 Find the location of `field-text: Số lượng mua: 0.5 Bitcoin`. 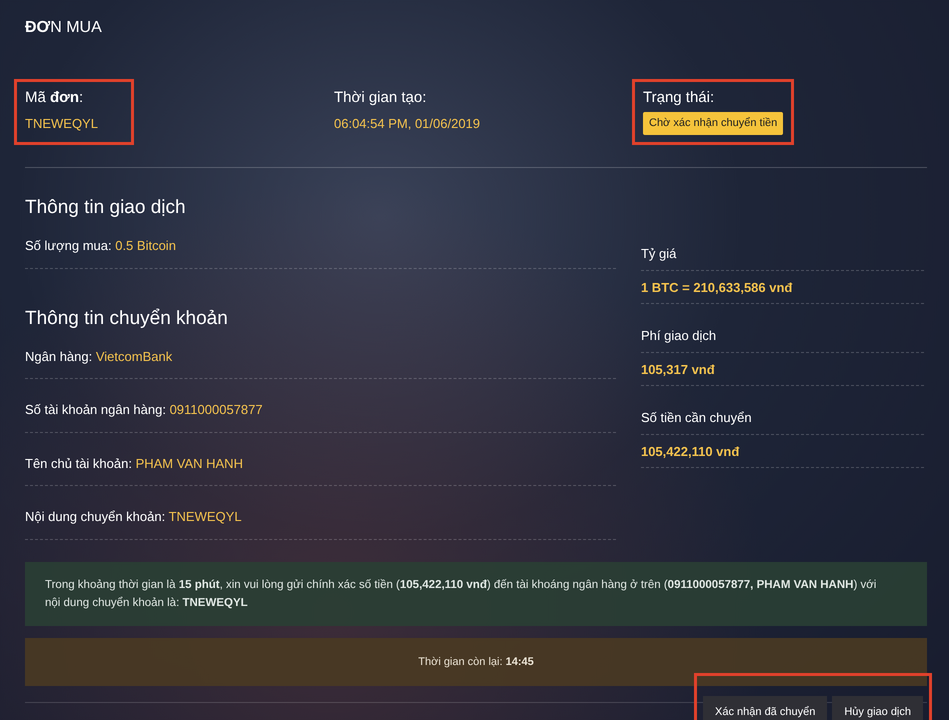

field-text: Số lượng mua: 0.5 Bitcoin is located at coordinates (100, 245).